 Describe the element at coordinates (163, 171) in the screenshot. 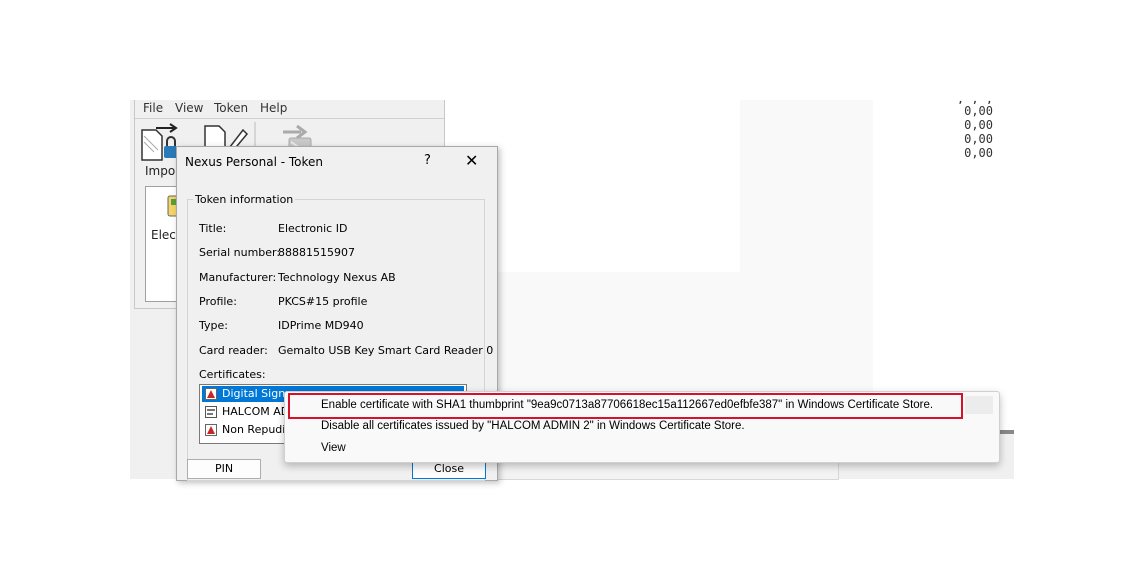

I see `import-label: Impor` at that location.